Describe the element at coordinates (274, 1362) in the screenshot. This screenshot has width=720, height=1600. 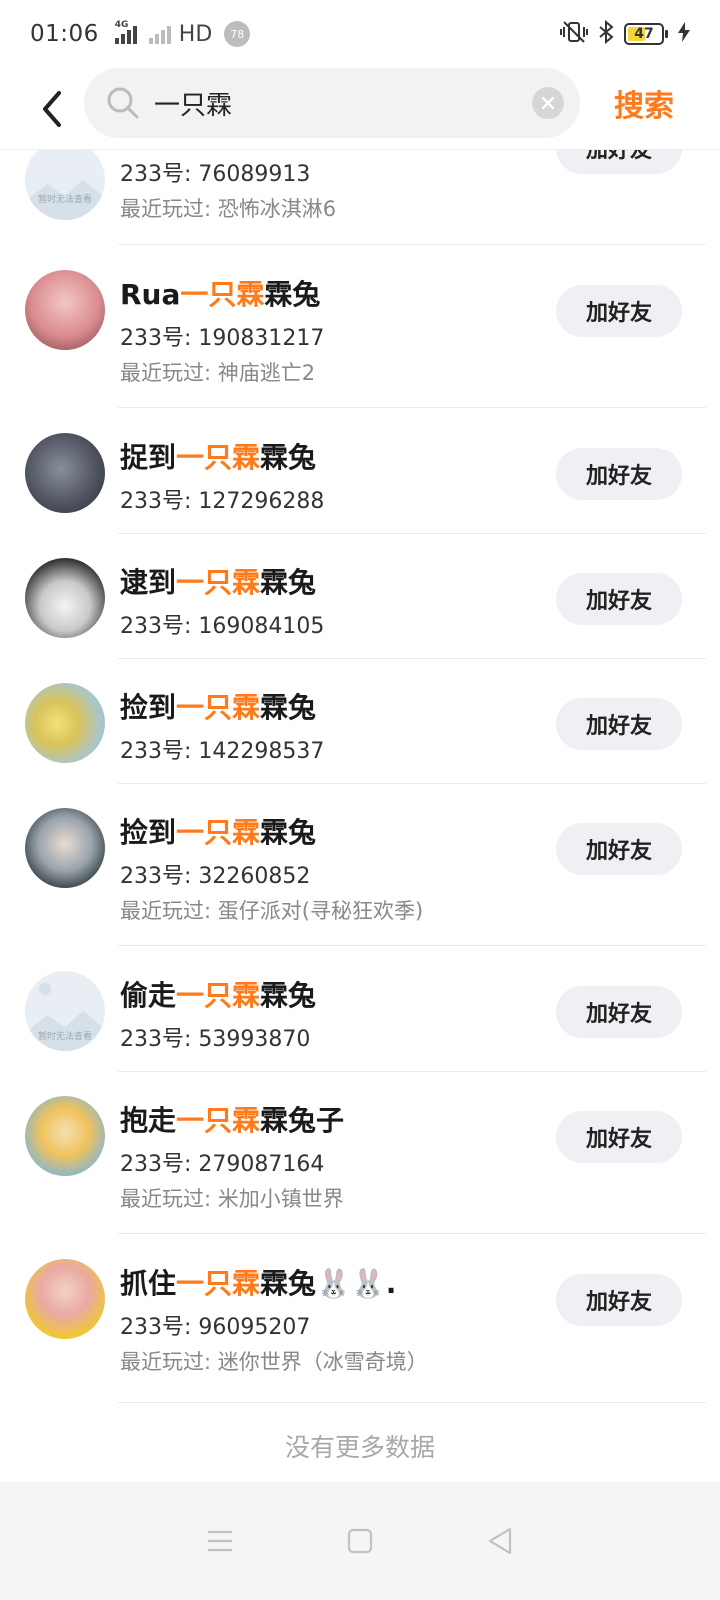
I see `recent-game: 最近玩过: 迷你世界（冰雪奇境）` at that location.